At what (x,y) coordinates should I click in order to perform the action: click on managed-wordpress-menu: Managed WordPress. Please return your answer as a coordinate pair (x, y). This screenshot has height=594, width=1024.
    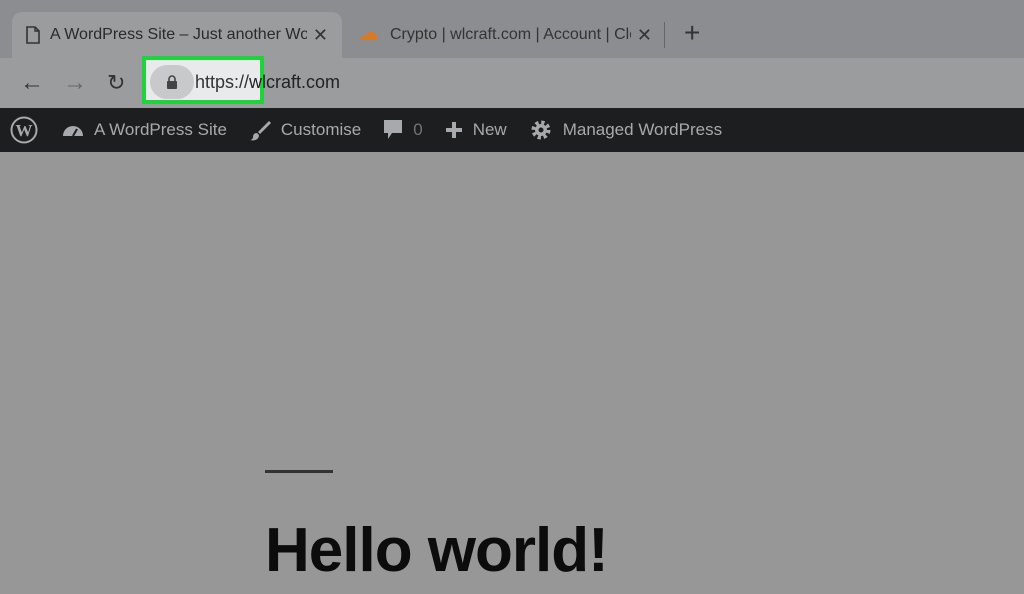
    Looking at the image, I should click on (625, 130).